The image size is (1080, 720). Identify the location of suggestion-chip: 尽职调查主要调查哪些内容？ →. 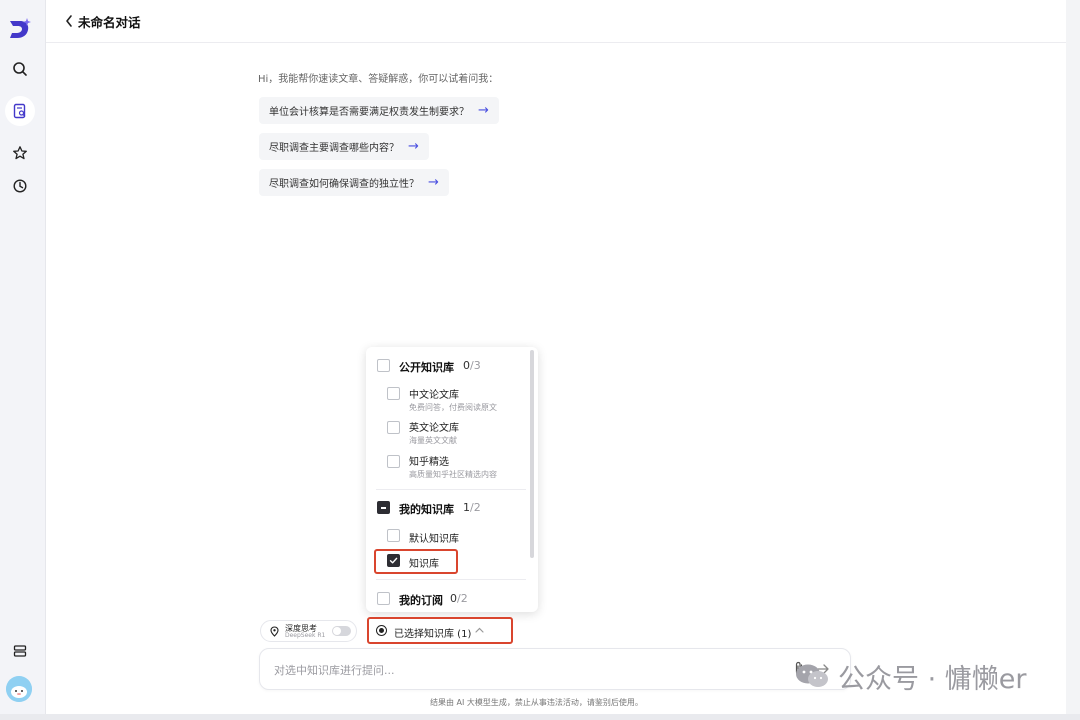
(344, 146).